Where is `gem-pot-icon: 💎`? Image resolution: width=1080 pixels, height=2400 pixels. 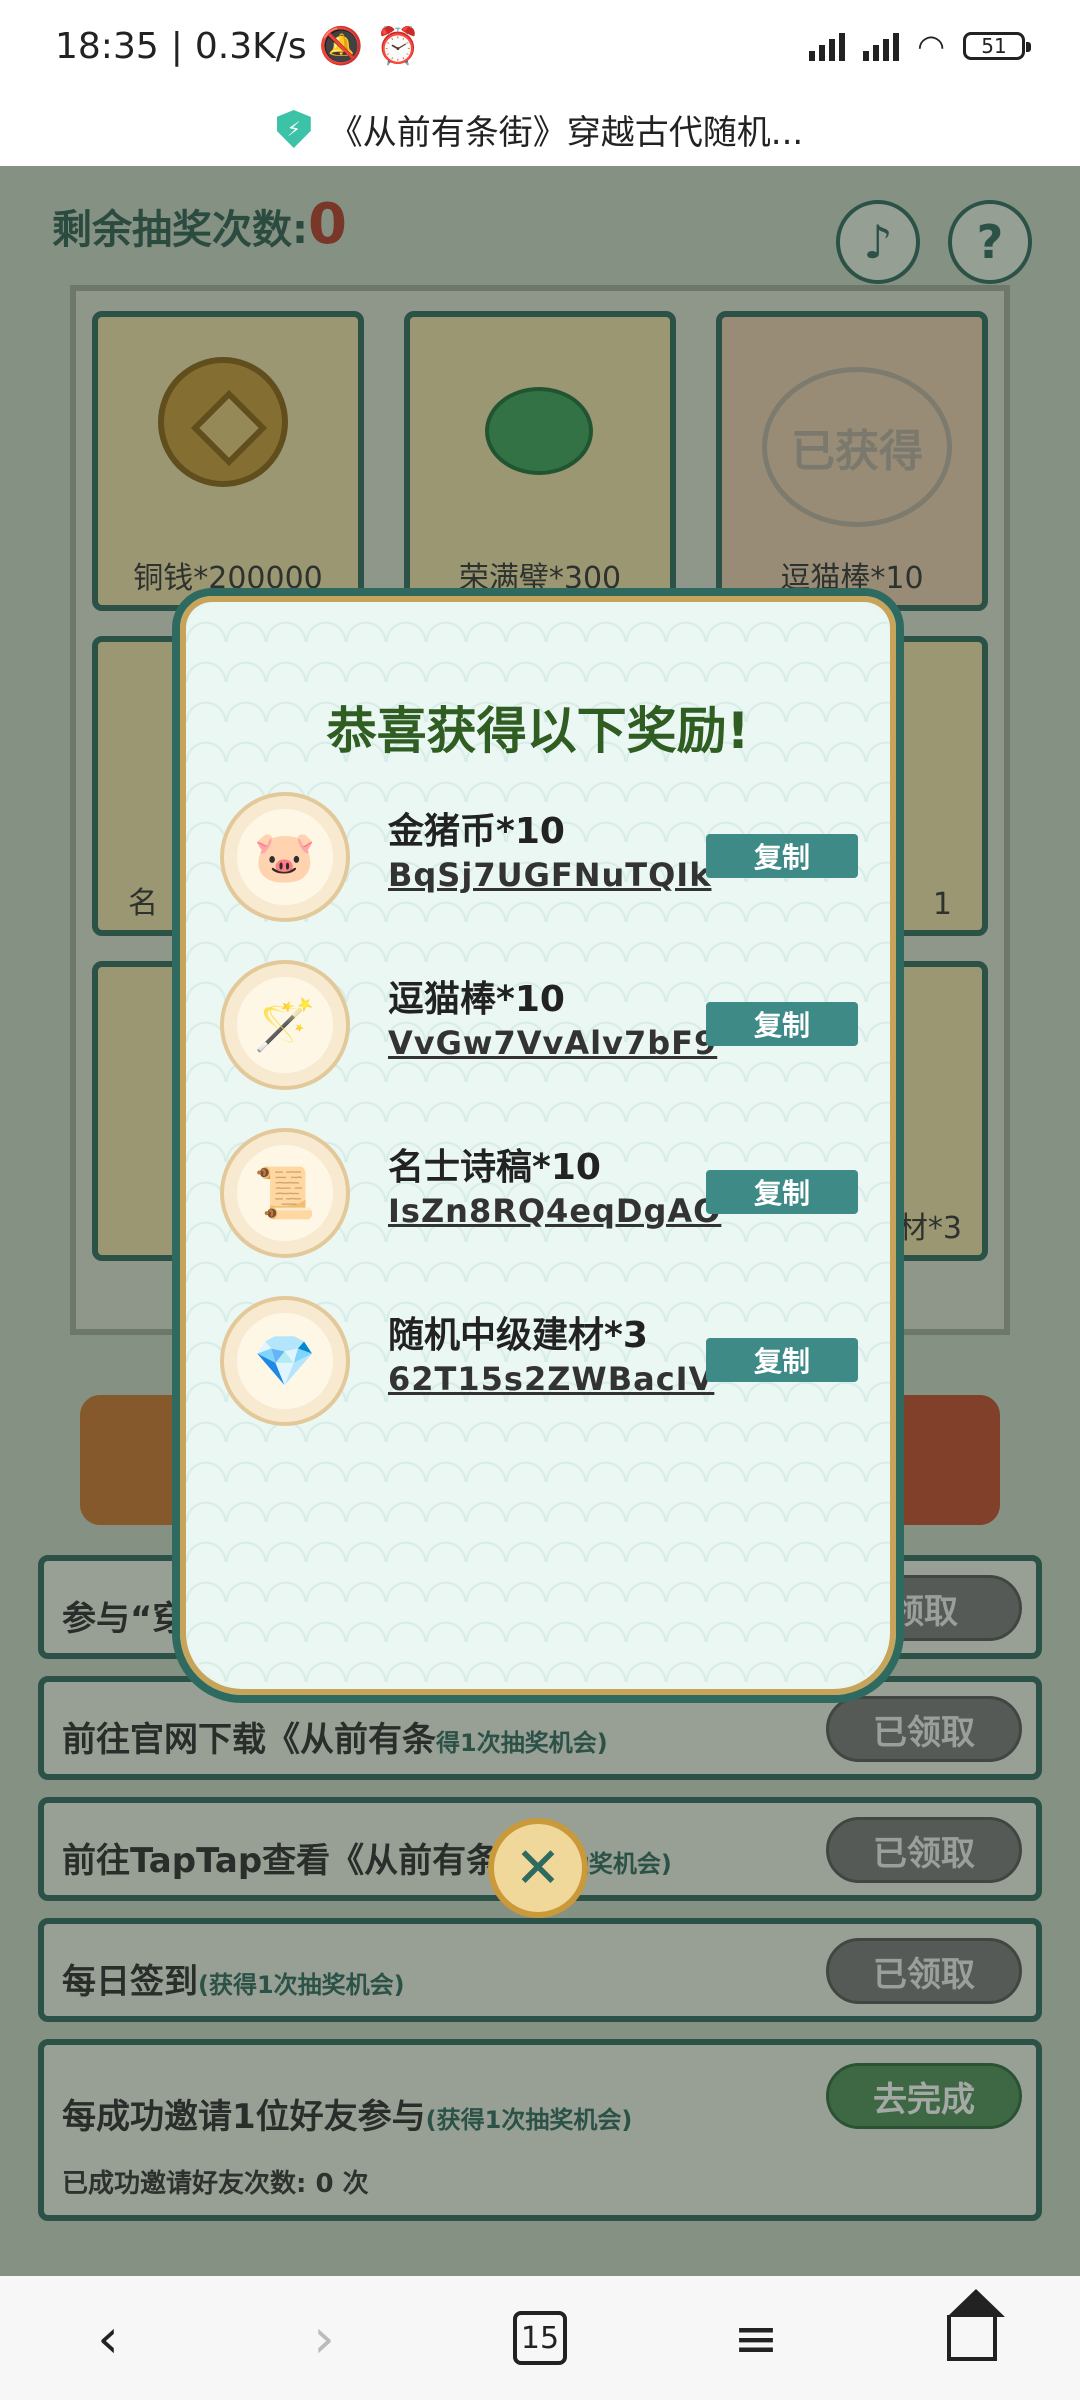 gem-pot-icon: 💎 is located at coordinates (285, 1361).